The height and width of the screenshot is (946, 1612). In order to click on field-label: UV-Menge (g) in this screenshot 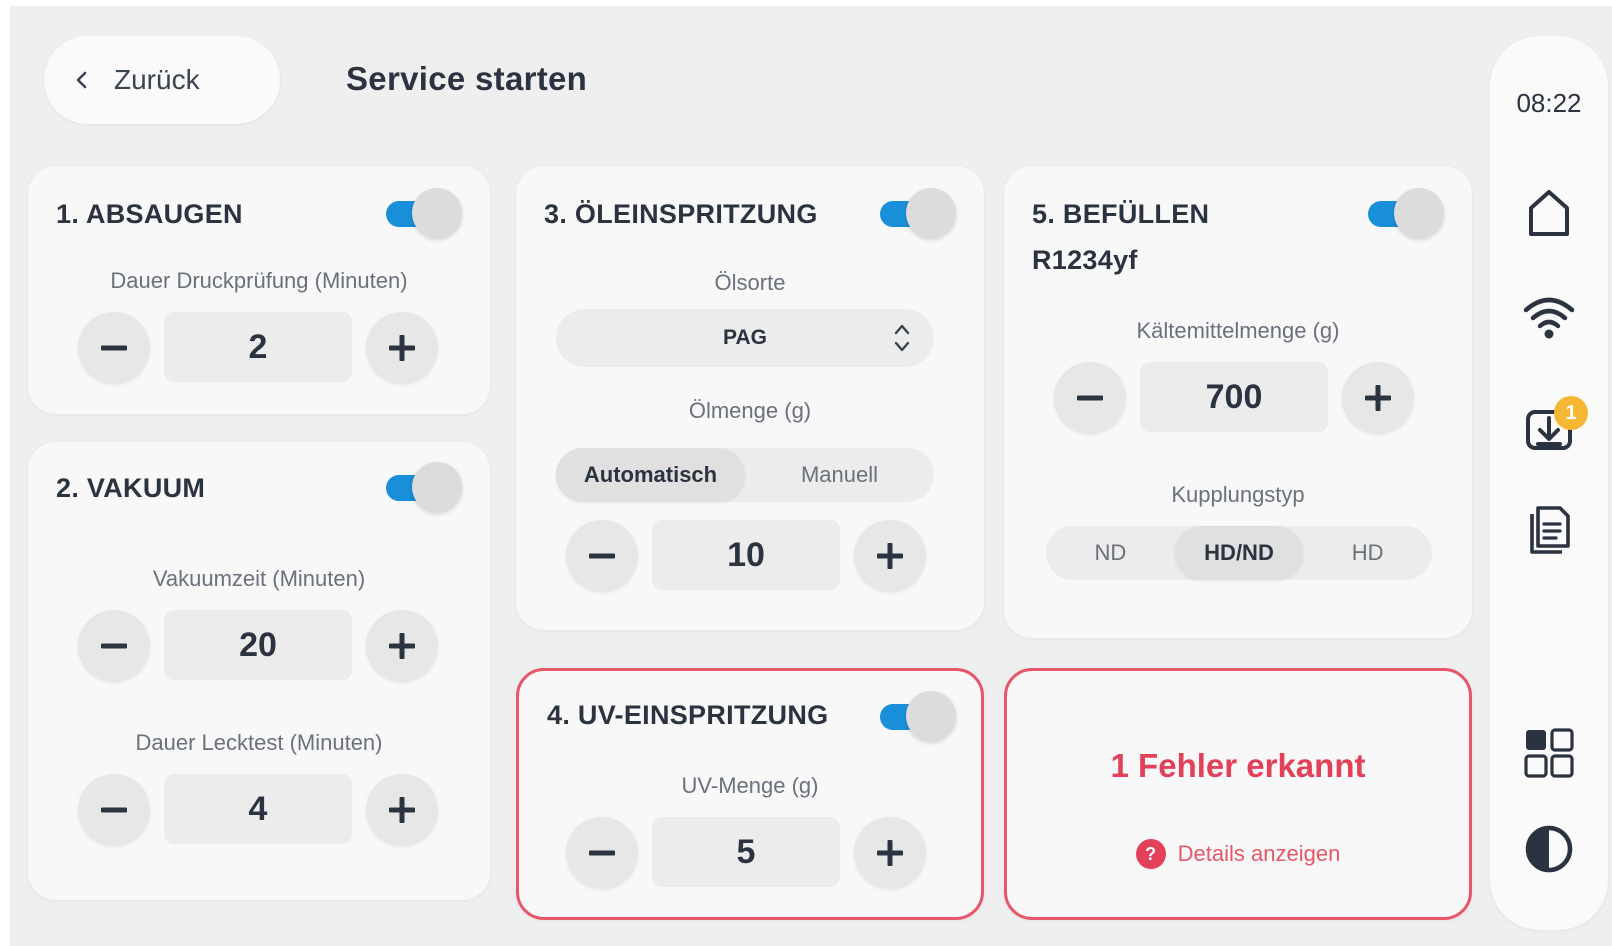, I will do `click(750, 785)`.